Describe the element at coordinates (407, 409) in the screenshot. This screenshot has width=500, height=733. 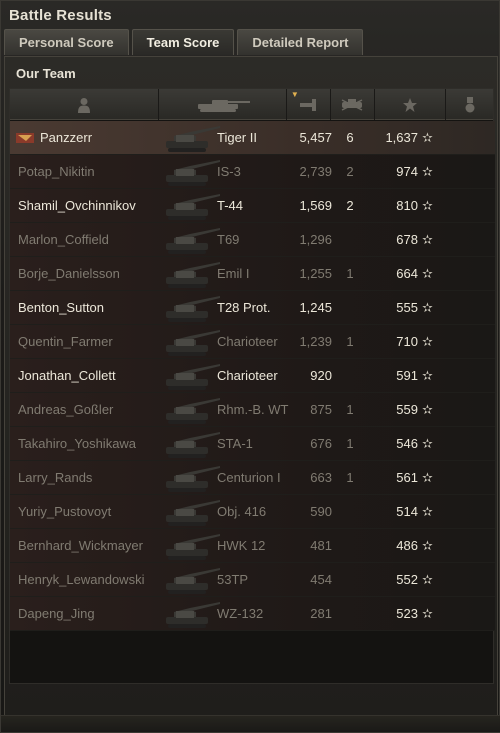
I see `xp-value: 559` at that location.